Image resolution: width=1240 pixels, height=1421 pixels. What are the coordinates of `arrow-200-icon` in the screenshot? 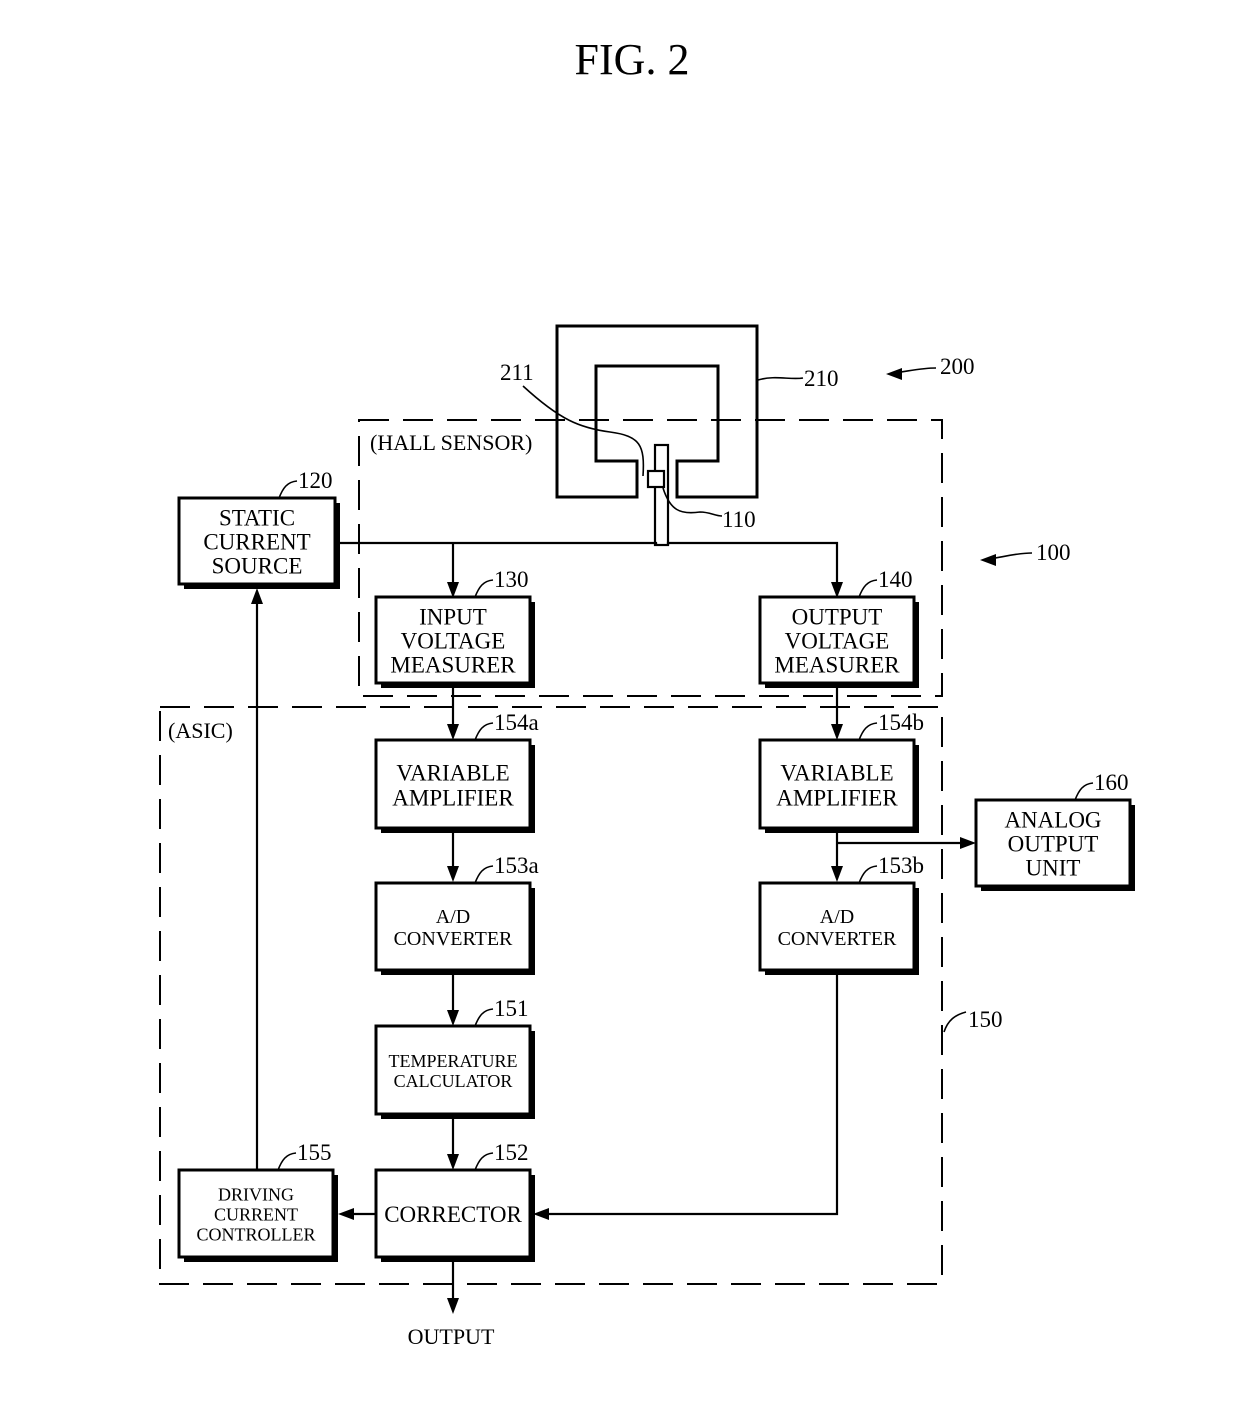 It's located at (894, 374).